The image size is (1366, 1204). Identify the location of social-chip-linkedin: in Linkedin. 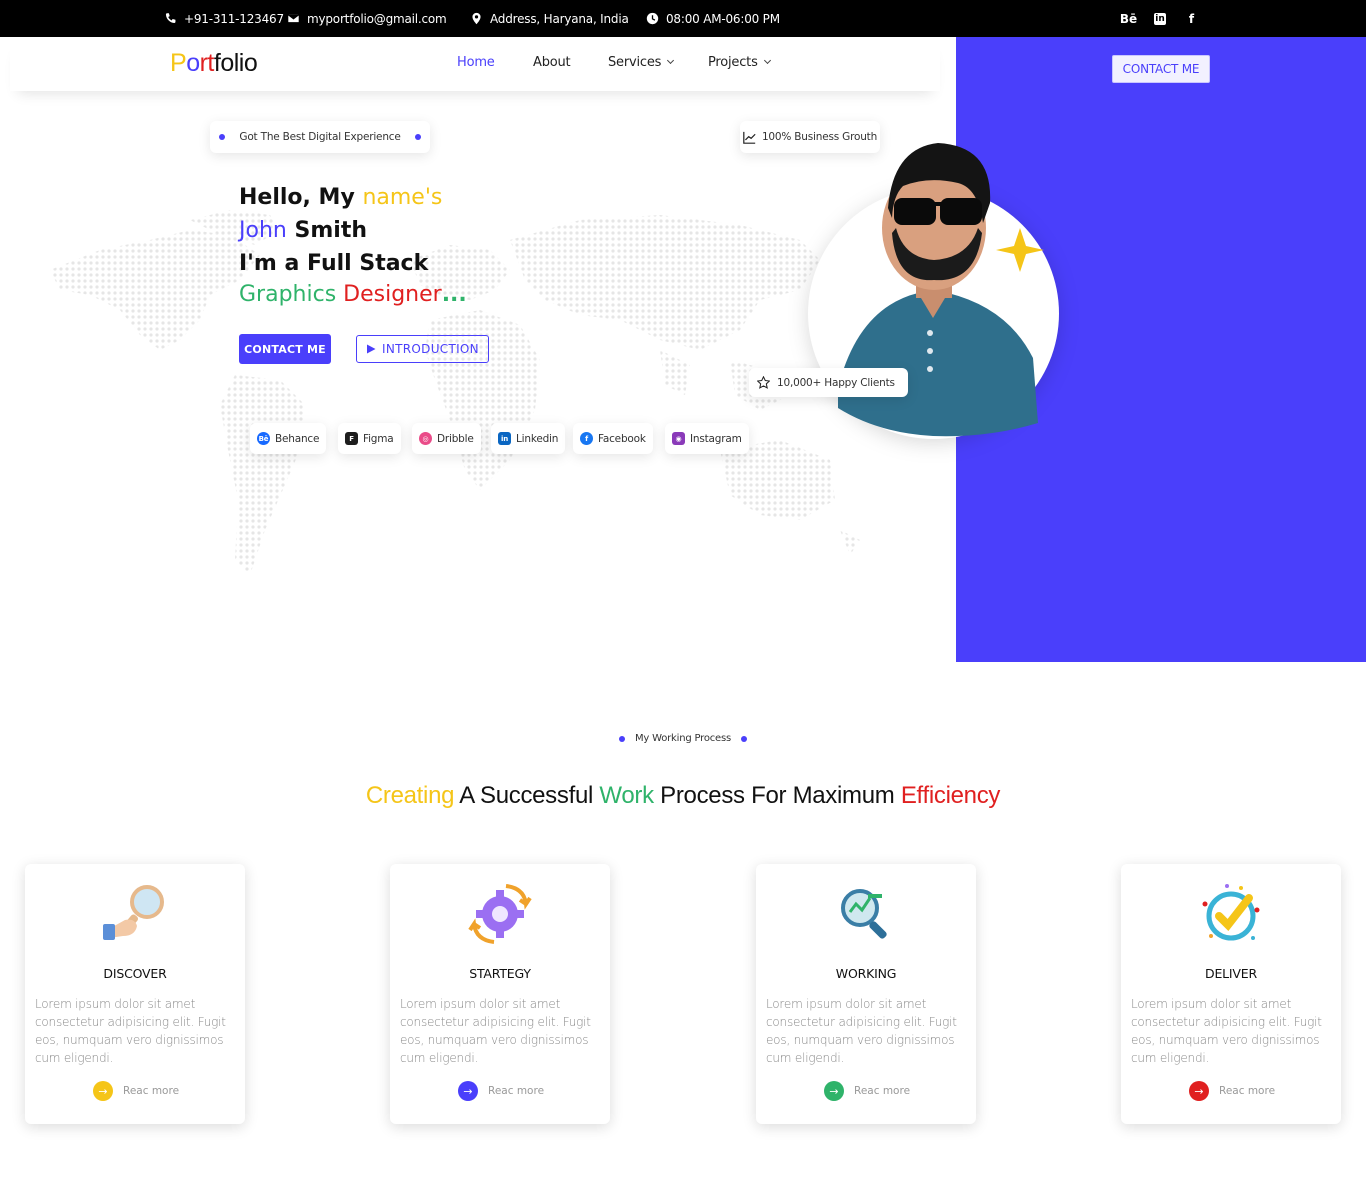
(528, 438).